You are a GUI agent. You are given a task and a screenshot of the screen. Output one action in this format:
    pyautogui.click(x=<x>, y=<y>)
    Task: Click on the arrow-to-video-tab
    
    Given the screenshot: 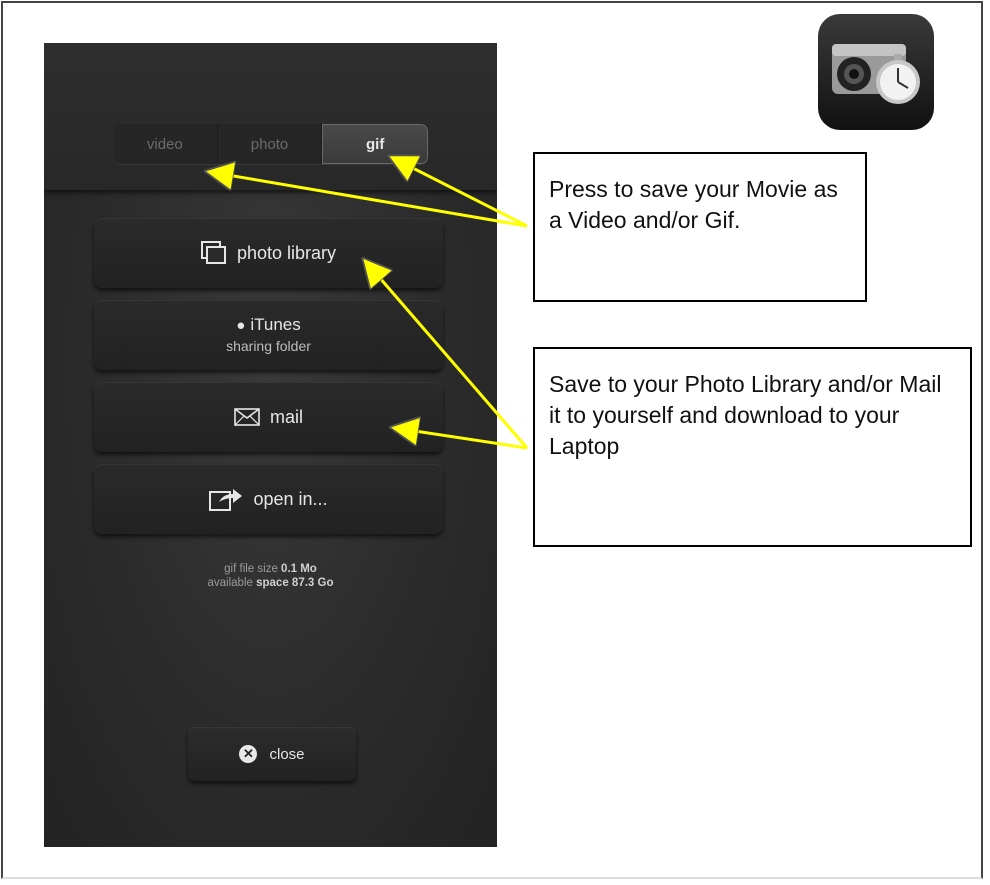 What is the action you would take?
    pyautogui.click(x=369, y=200)
    